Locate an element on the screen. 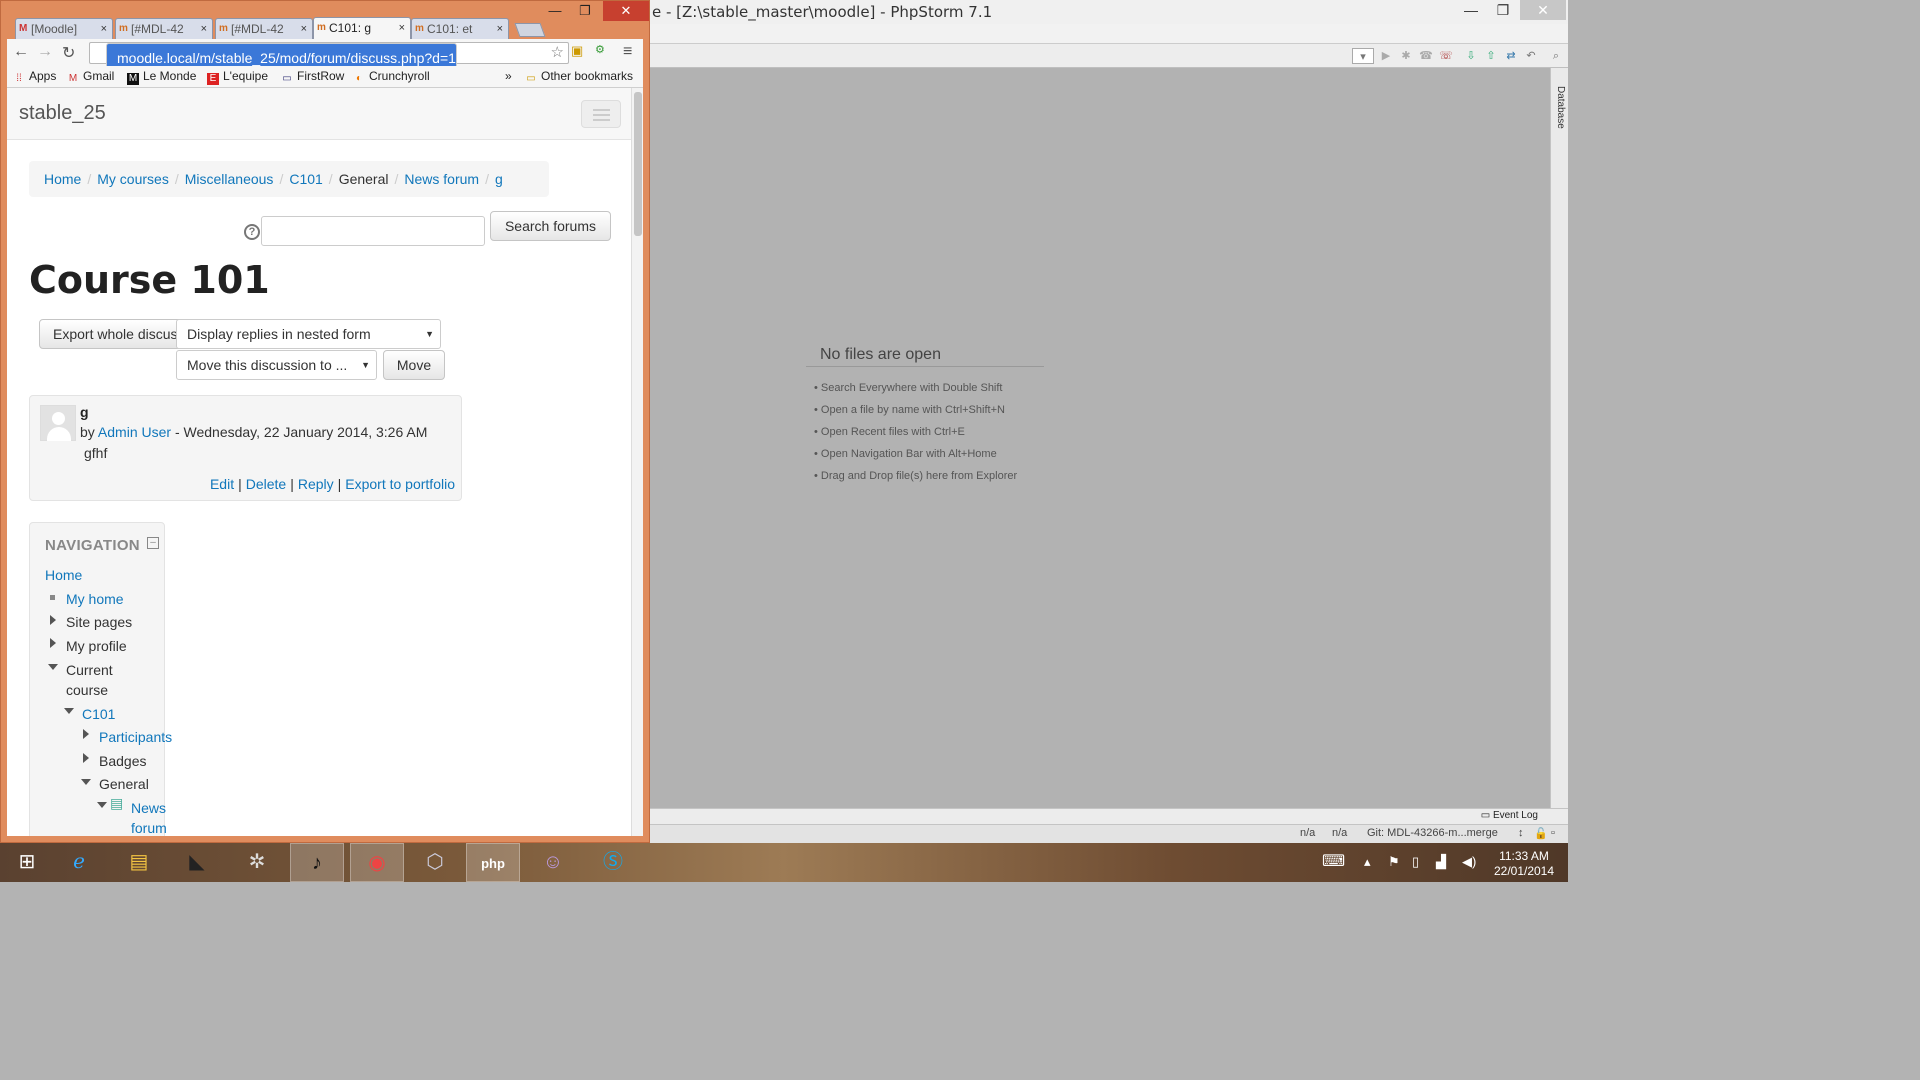 The width and height of the screenshot is (1920, 1080). reload-icon: ↻ is located at coordinates (68, 53).